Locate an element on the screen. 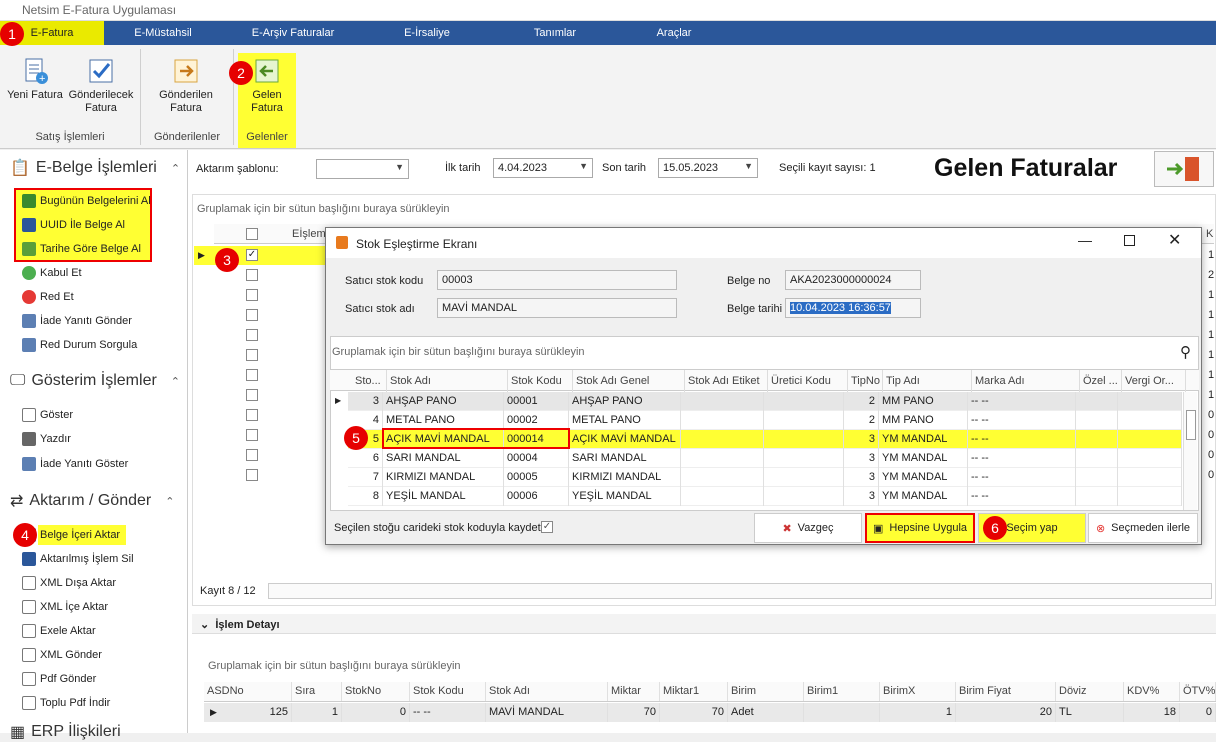 Image resolution: width=1216 pixels, height=742 pixels. belge-tarihi-field: 10.04.2023 16:36:57 is located at coordinates (853, 308).